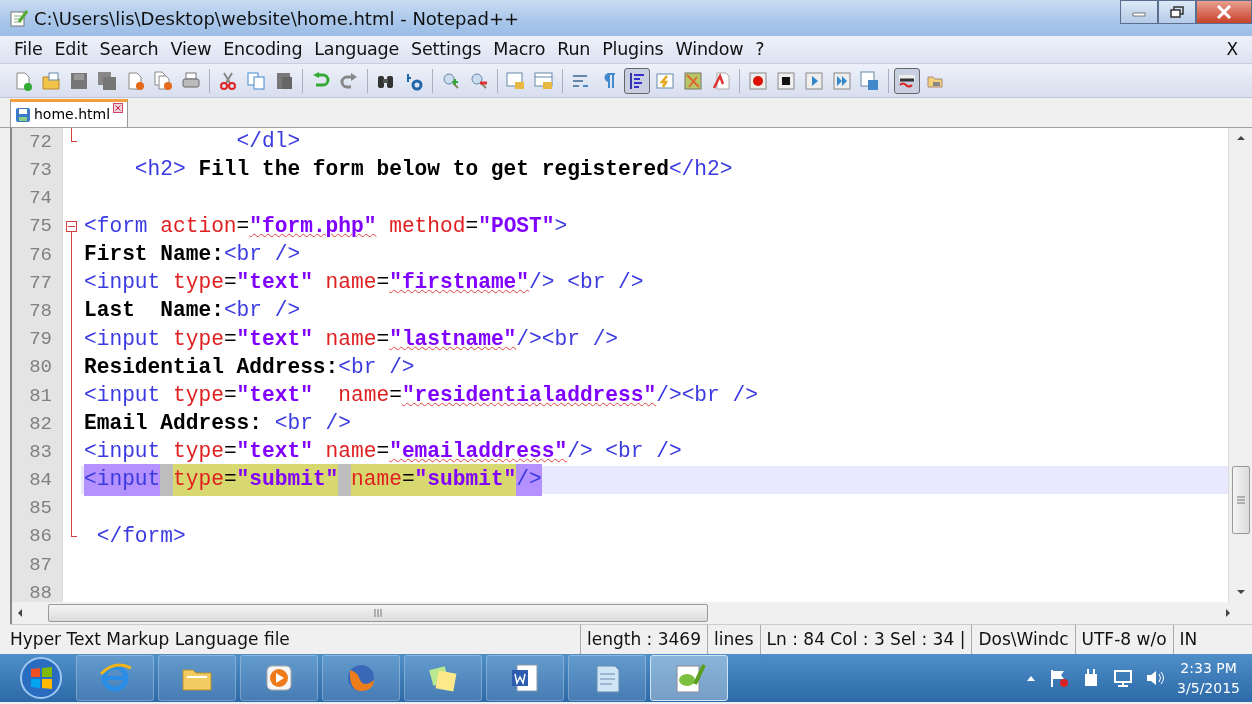 Image resolution: width=1252 pixels, height=704 pixels. Describe the element at coordinates (107, 80) in the screenshot. I see `floppy-disks-icon` at that location.